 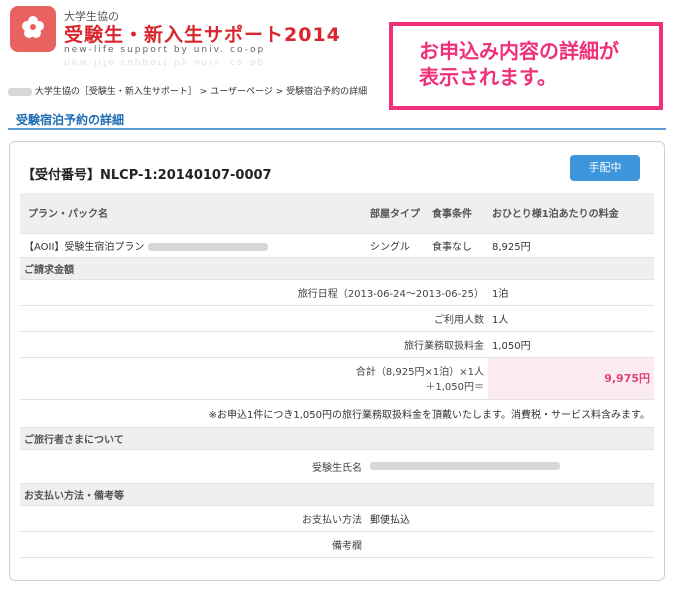 I want to click on coop-logo, so click(x=33, y=29).